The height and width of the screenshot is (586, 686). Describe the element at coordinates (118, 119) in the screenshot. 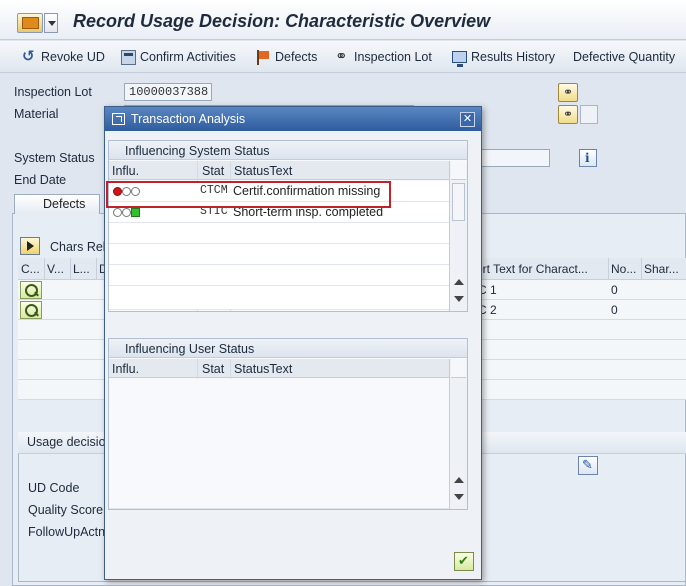

I see `dialog-window-icon` at that location.